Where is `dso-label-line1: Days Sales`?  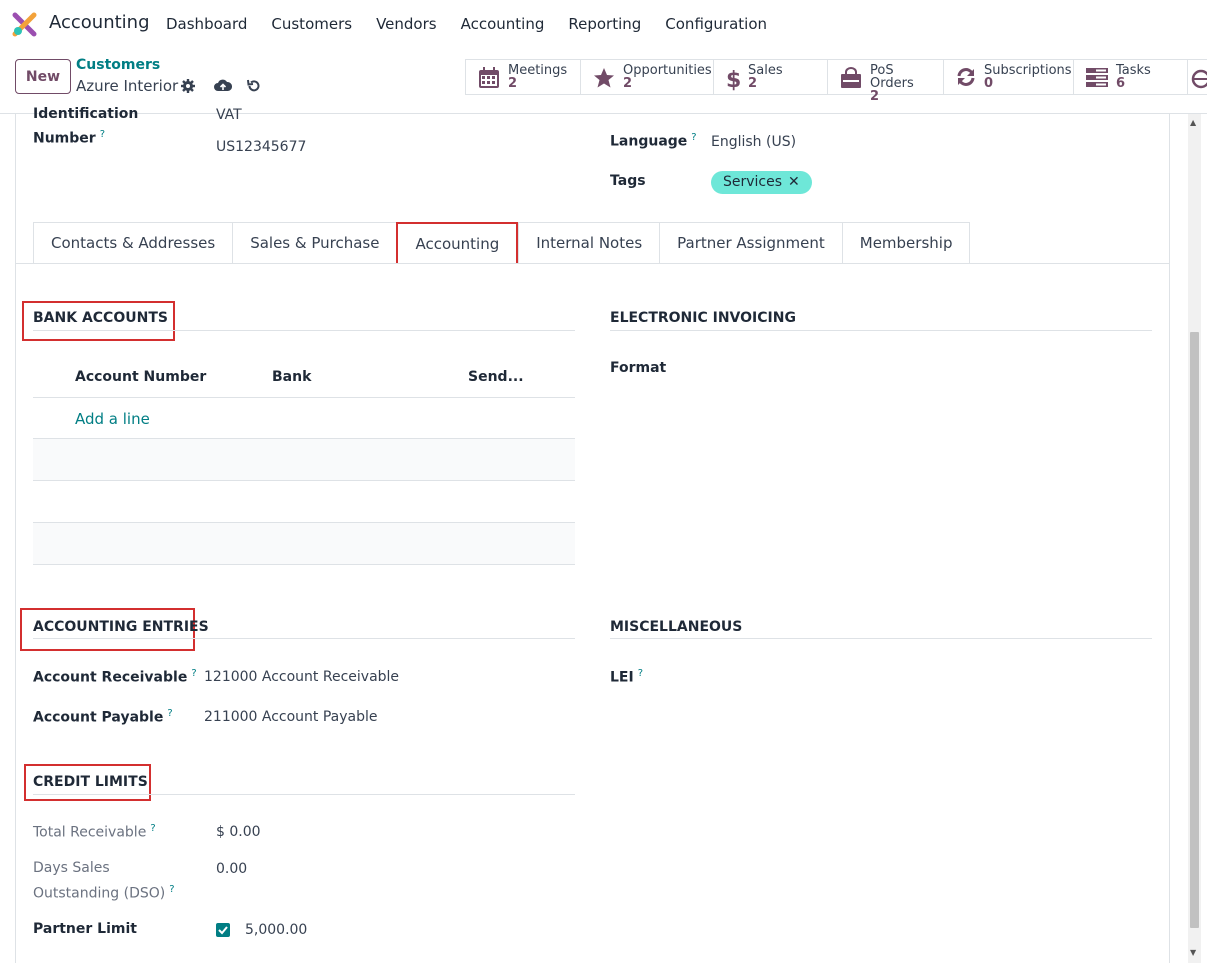 dso-label-line1: Days Sales is located at coordinates (71, 868).